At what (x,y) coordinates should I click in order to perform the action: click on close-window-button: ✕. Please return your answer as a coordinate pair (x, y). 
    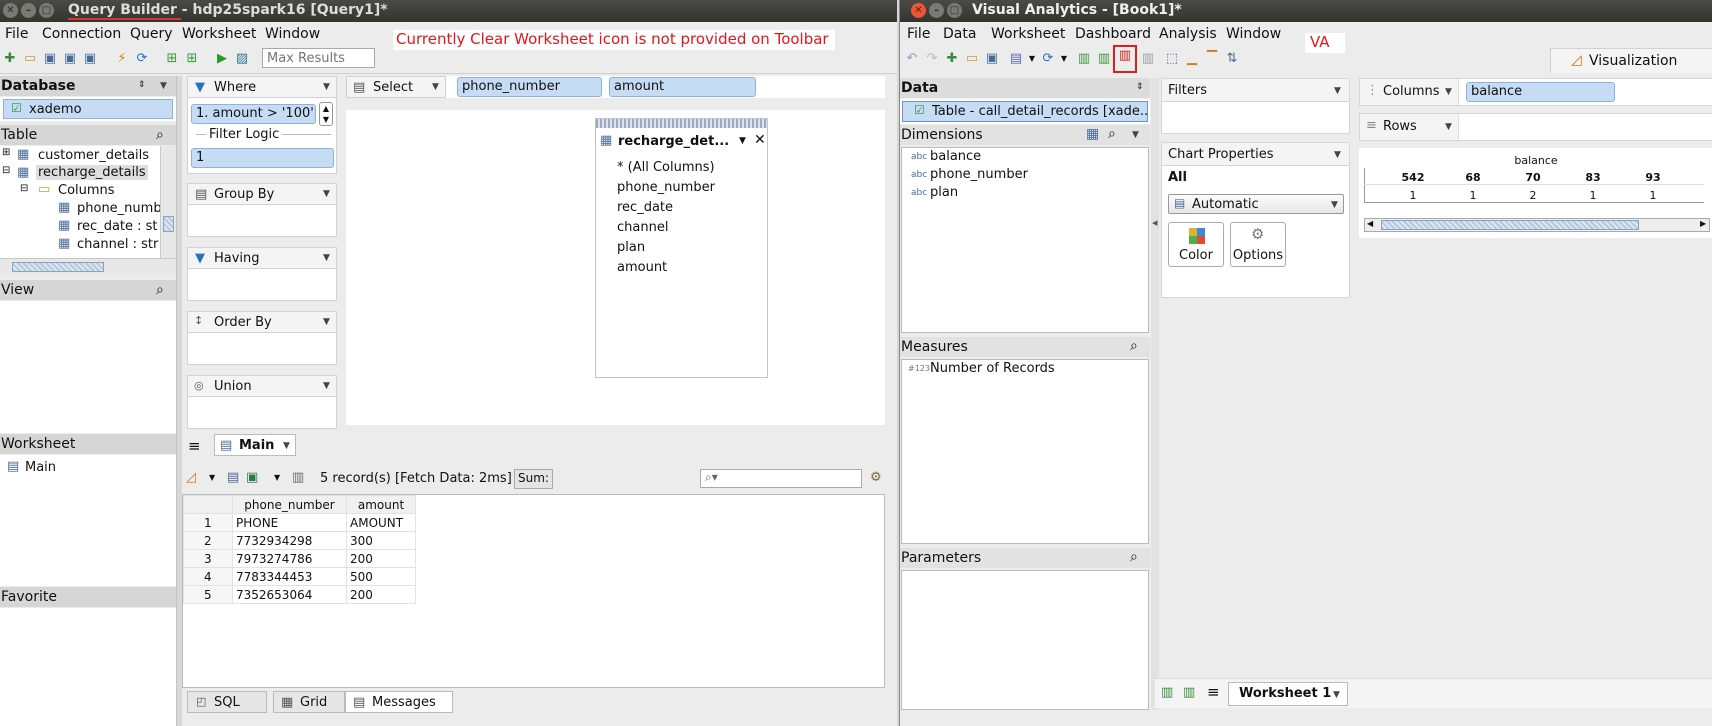
    Looking at the image, I should click on (10, 10).